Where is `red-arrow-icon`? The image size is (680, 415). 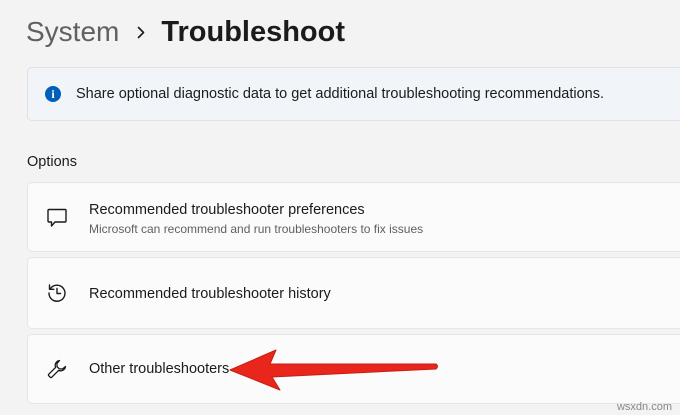
red-arrow-icon is located at coordinates (334, 372).